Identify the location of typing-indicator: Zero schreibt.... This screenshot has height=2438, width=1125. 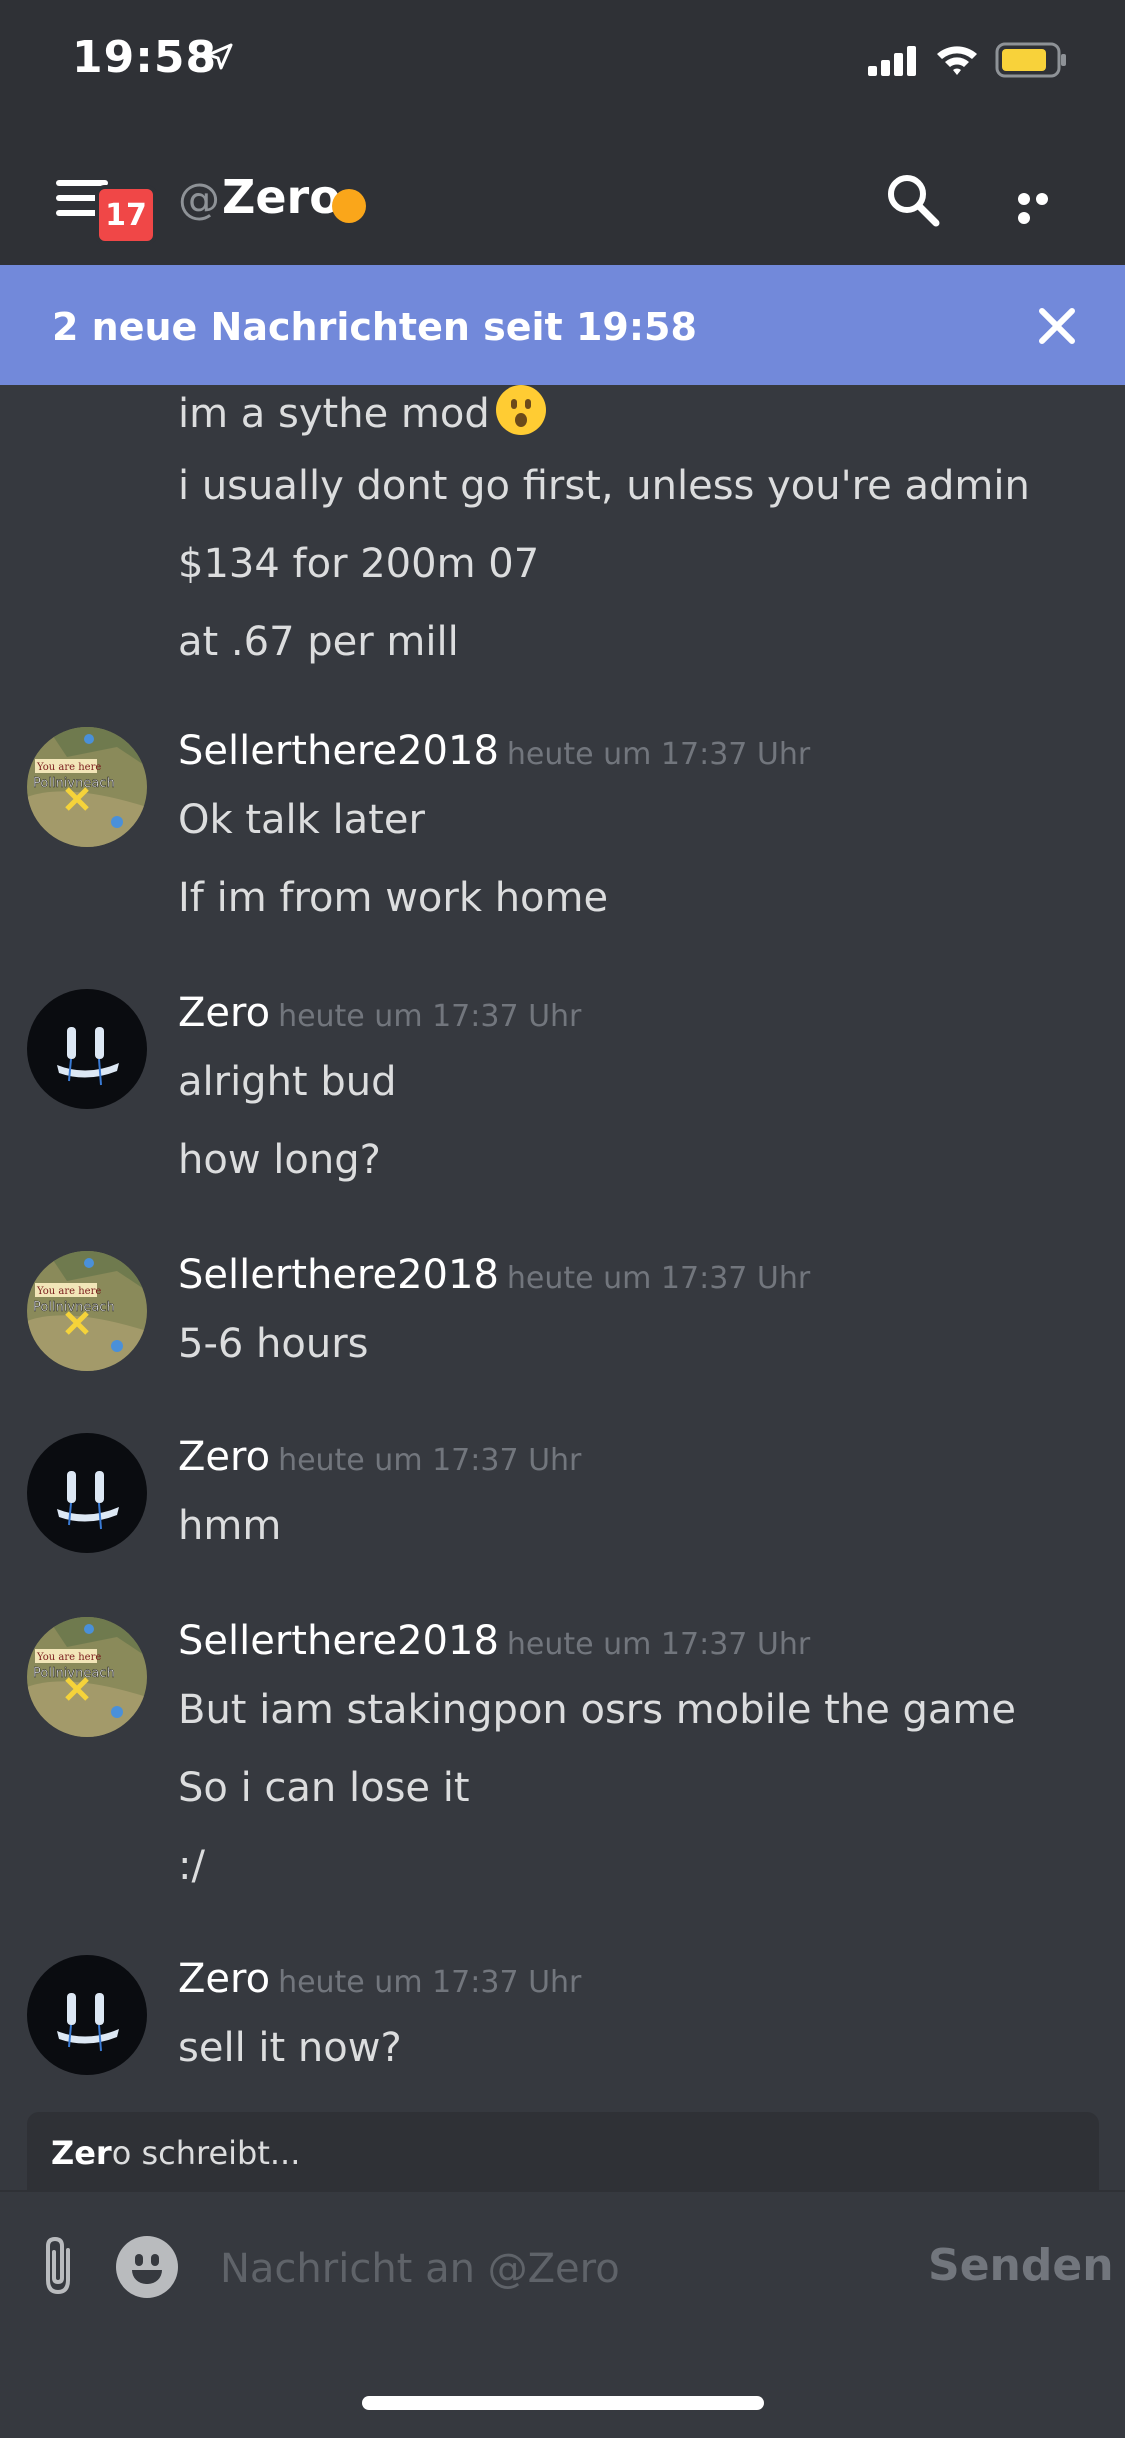
(563, 2151).